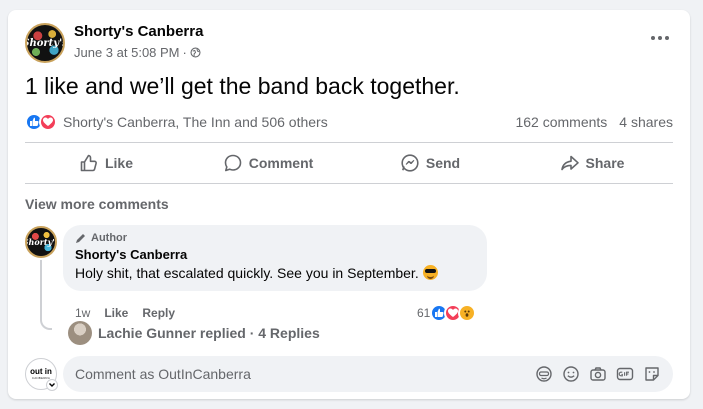 This screenshot has height=409, width=703. Describe the element at coordinates (48, 122) in the screenshot. I see `love-reaction-icon` at that location.